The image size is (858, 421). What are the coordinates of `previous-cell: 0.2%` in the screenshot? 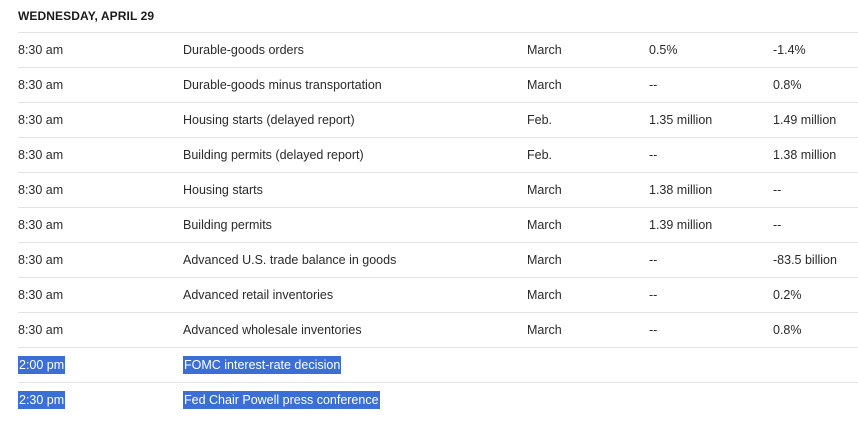 It's located at (787, 295).